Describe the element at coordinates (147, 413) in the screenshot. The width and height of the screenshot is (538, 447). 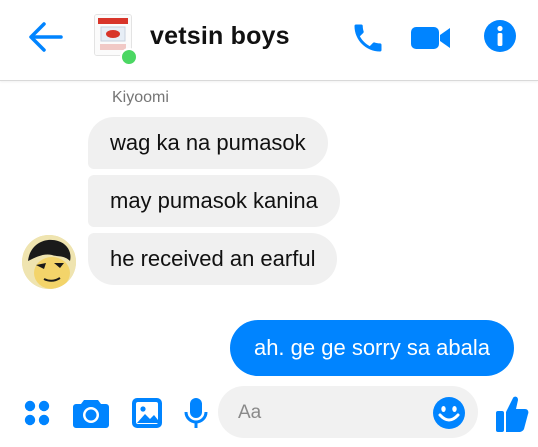
I see `image-icon` at that location.